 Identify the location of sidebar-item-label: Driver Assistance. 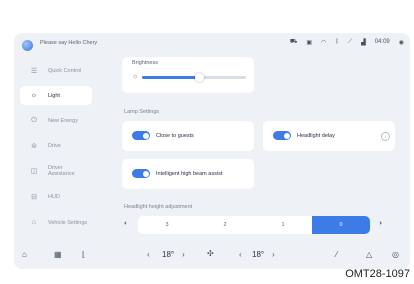
(61, 170).